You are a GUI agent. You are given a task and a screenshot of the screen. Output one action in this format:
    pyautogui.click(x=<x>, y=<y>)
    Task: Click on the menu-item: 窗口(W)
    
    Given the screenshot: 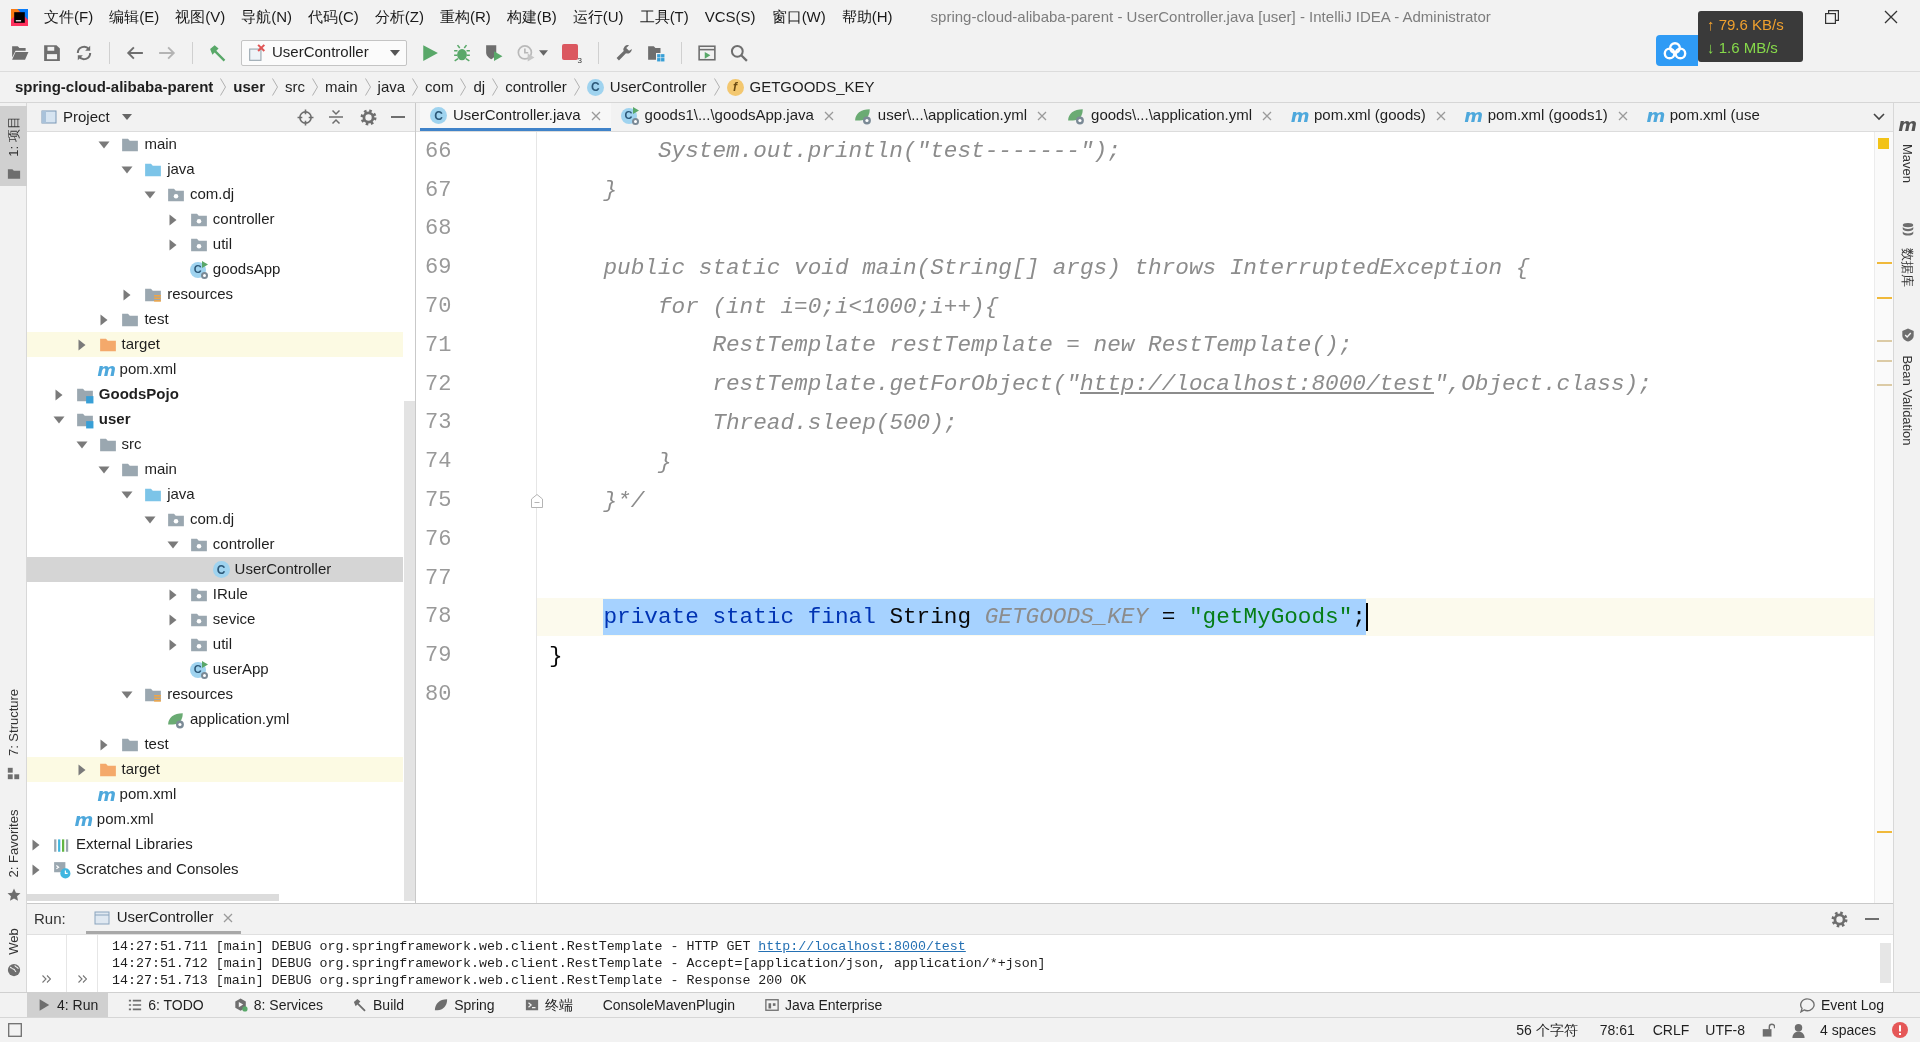 What is the action you would take?
    pyautogui.click(x=798, y=17)
    